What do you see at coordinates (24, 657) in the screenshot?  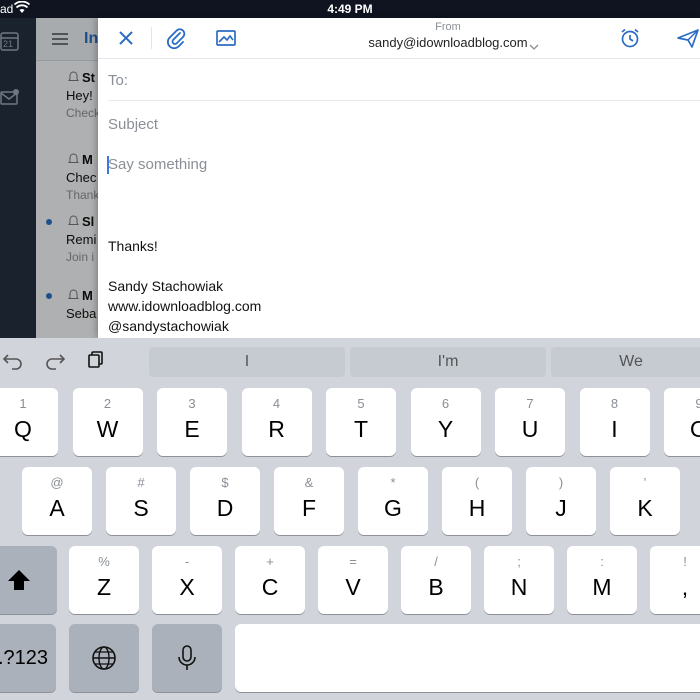 I see `numbers-key-label: .?123` at bounding box center [24, 657].